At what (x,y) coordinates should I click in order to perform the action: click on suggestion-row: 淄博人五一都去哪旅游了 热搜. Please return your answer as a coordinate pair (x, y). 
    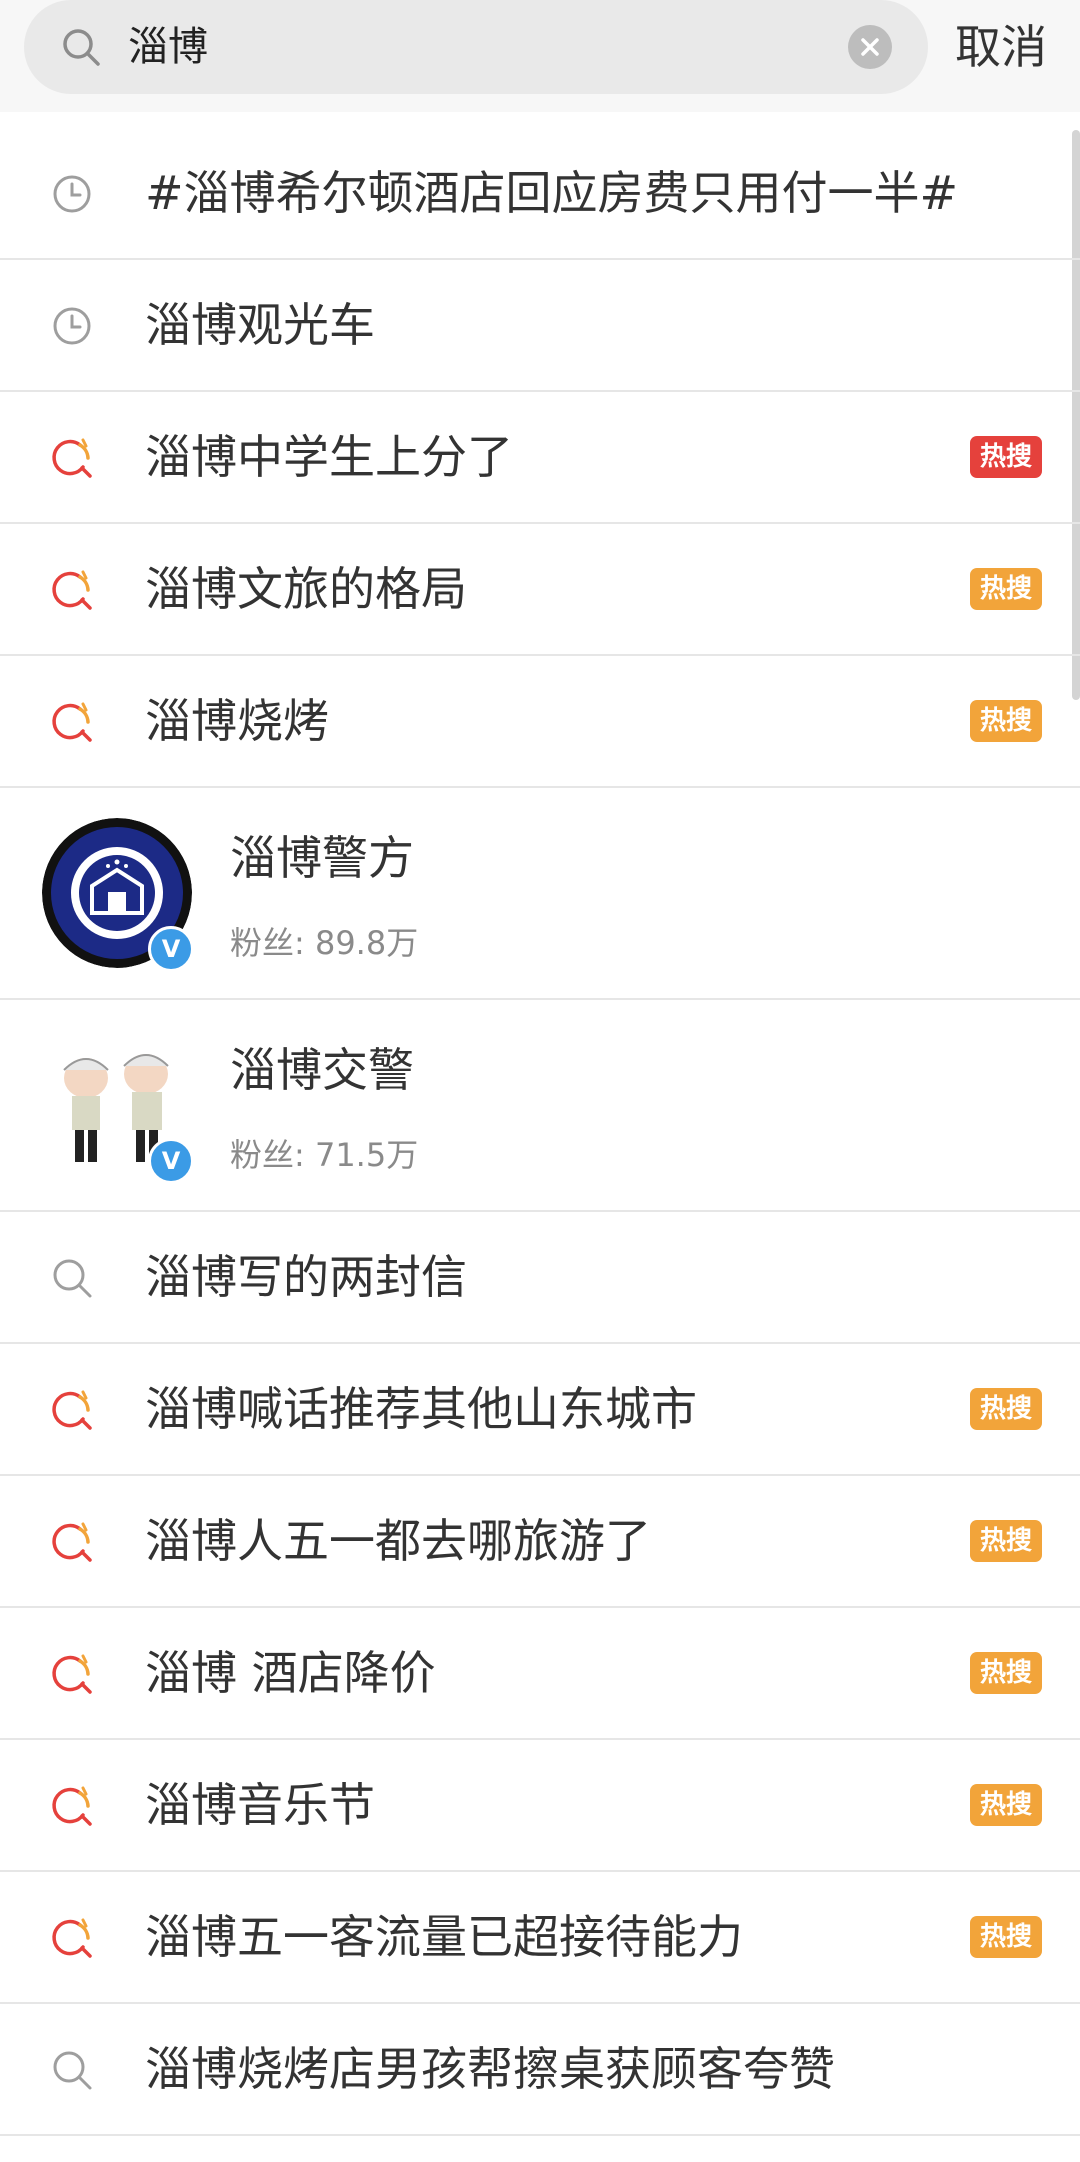
    Looking at the image, I should click on (540, 1542).